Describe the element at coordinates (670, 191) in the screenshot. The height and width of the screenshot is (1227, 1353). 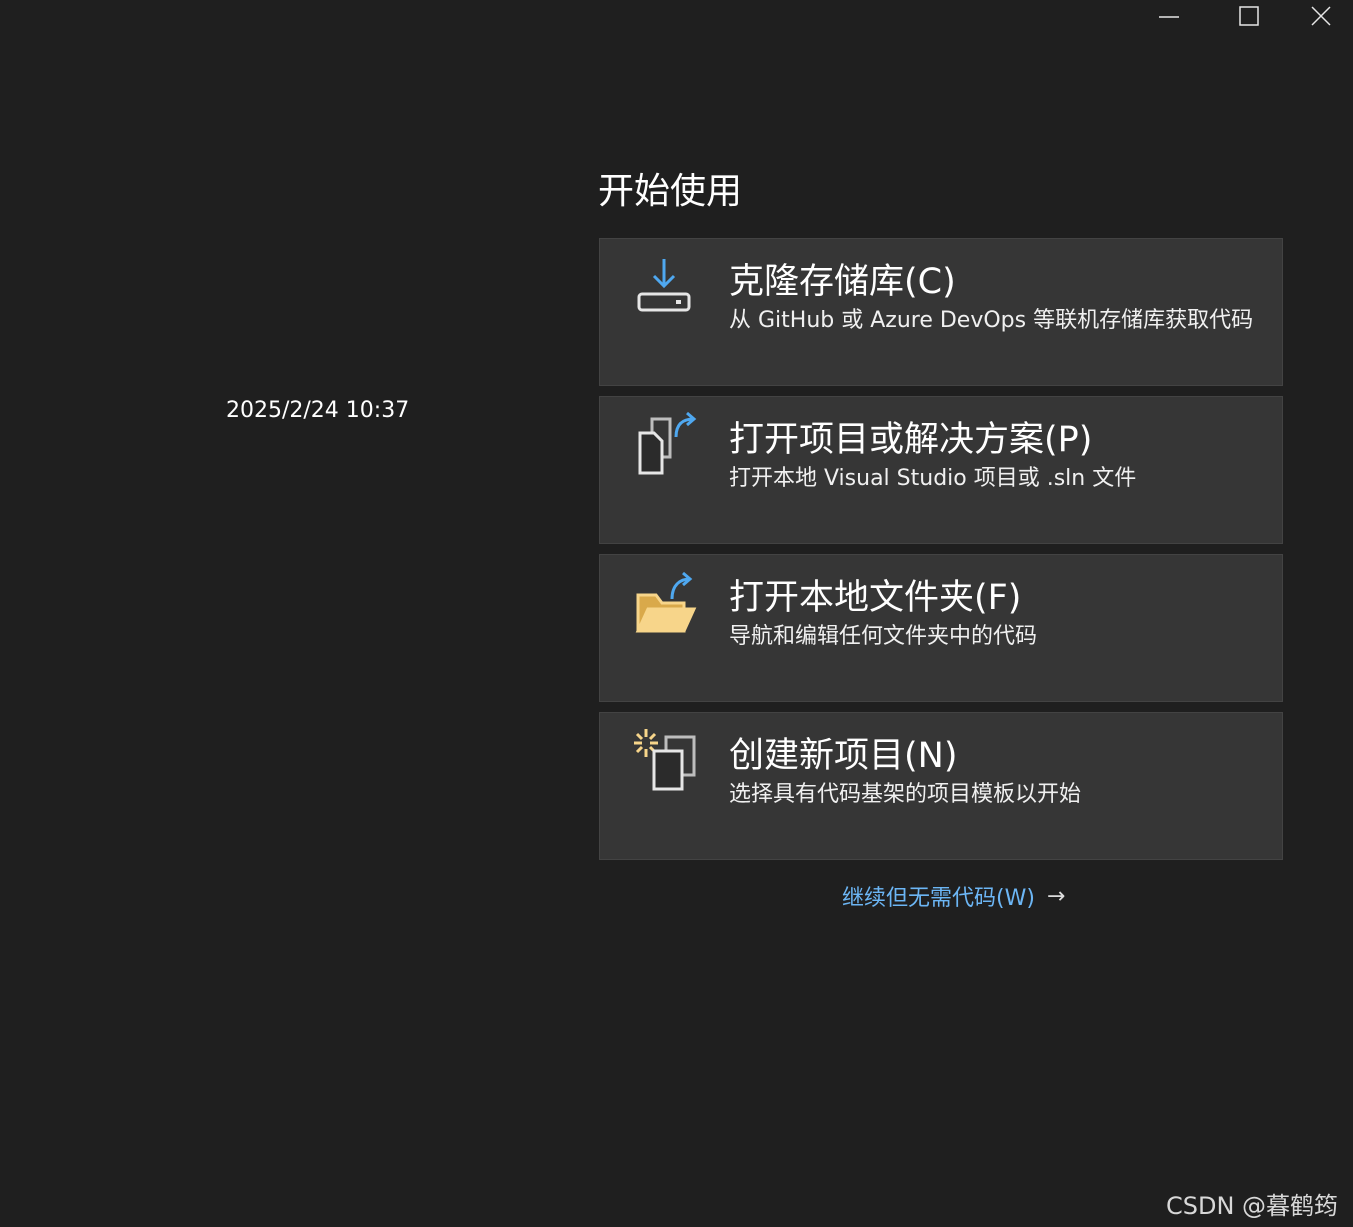
I see `page-title: 开始使用` at that location.